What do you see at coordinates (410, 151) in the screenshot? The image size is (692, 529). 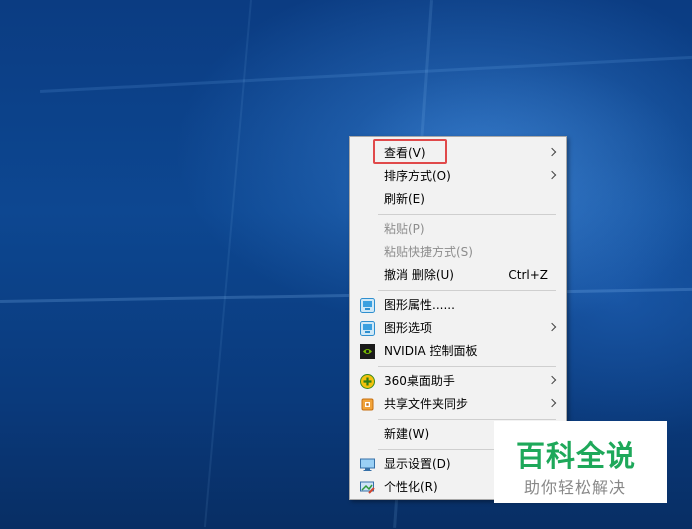 I see `highlight-box` at bounding box center [410, 151].